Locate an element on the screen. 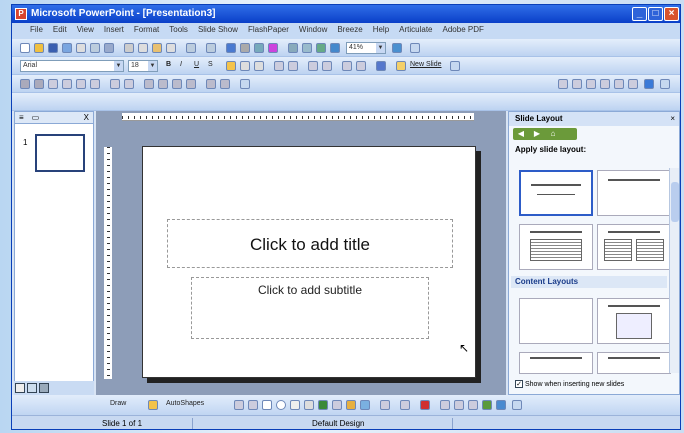 This screenshot has width=684, height=433. italic-button: I is located at coordinates (181, 64).